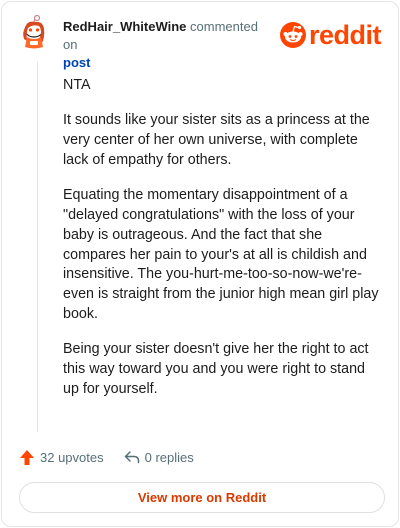  I want to click on reply-count: 0 replies, so click(169, 457).